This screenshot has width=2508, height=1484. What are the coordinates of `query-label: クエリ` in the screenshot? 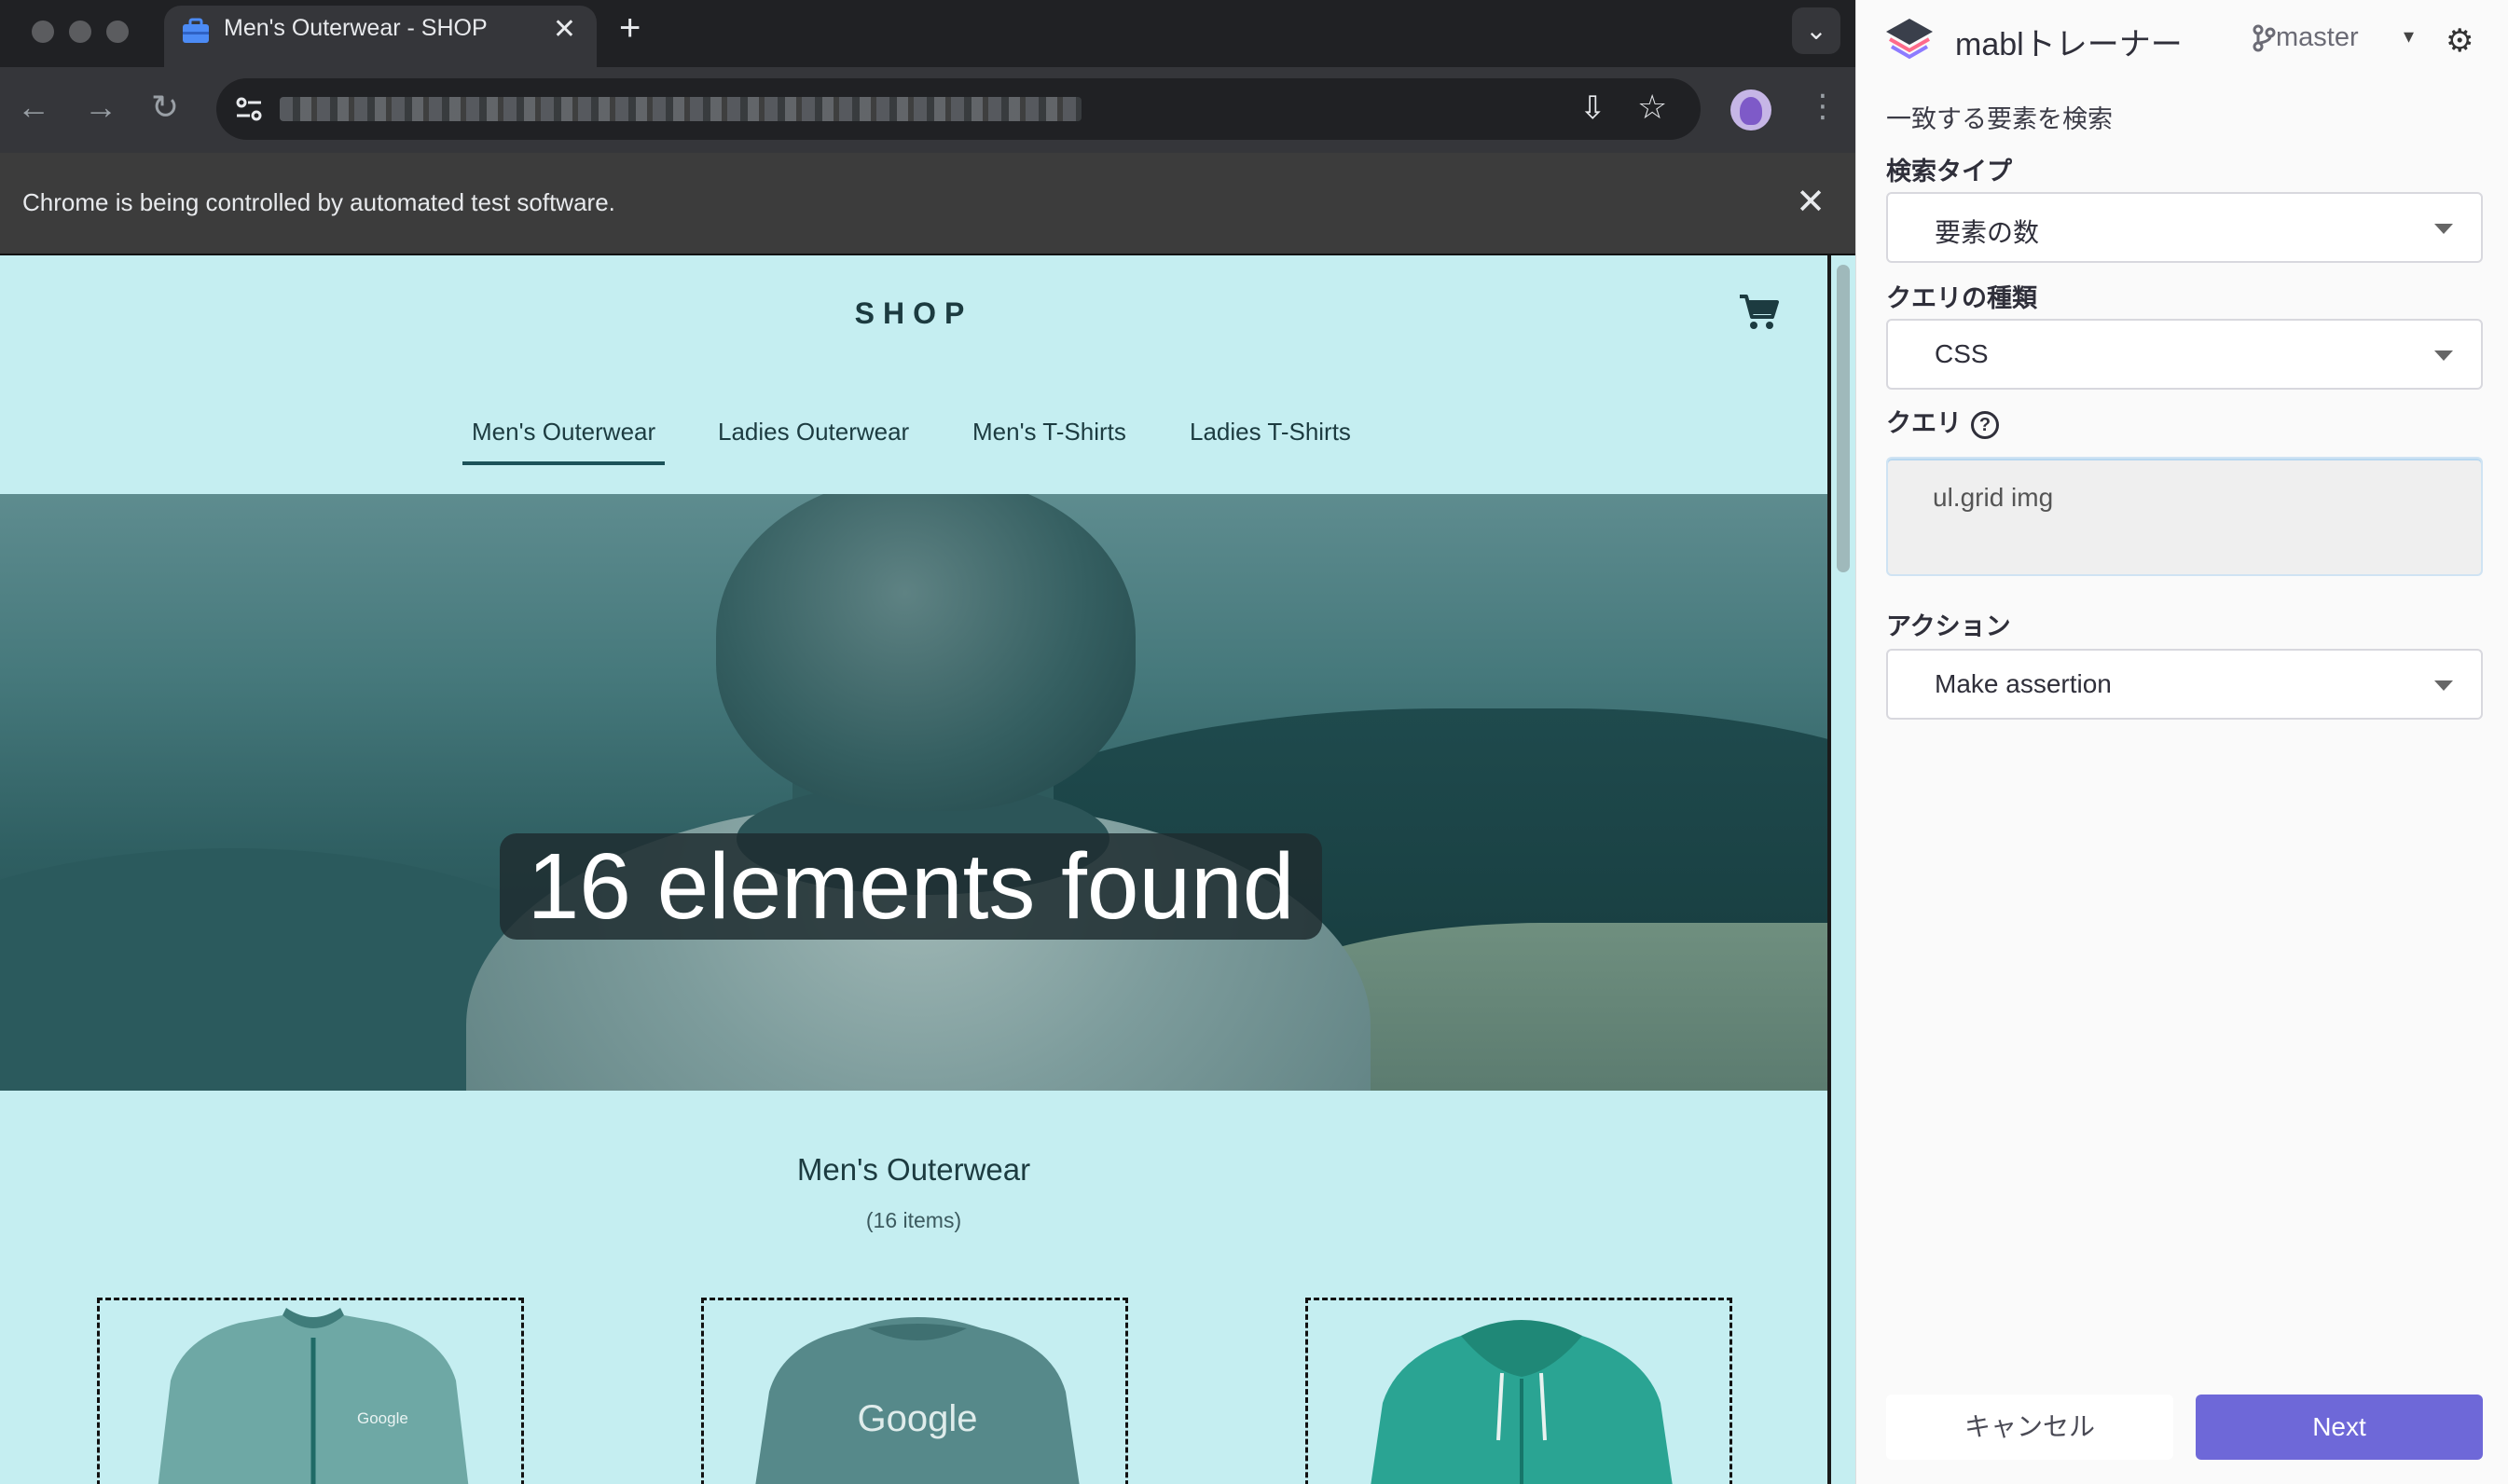 It's located at (1924, 423).